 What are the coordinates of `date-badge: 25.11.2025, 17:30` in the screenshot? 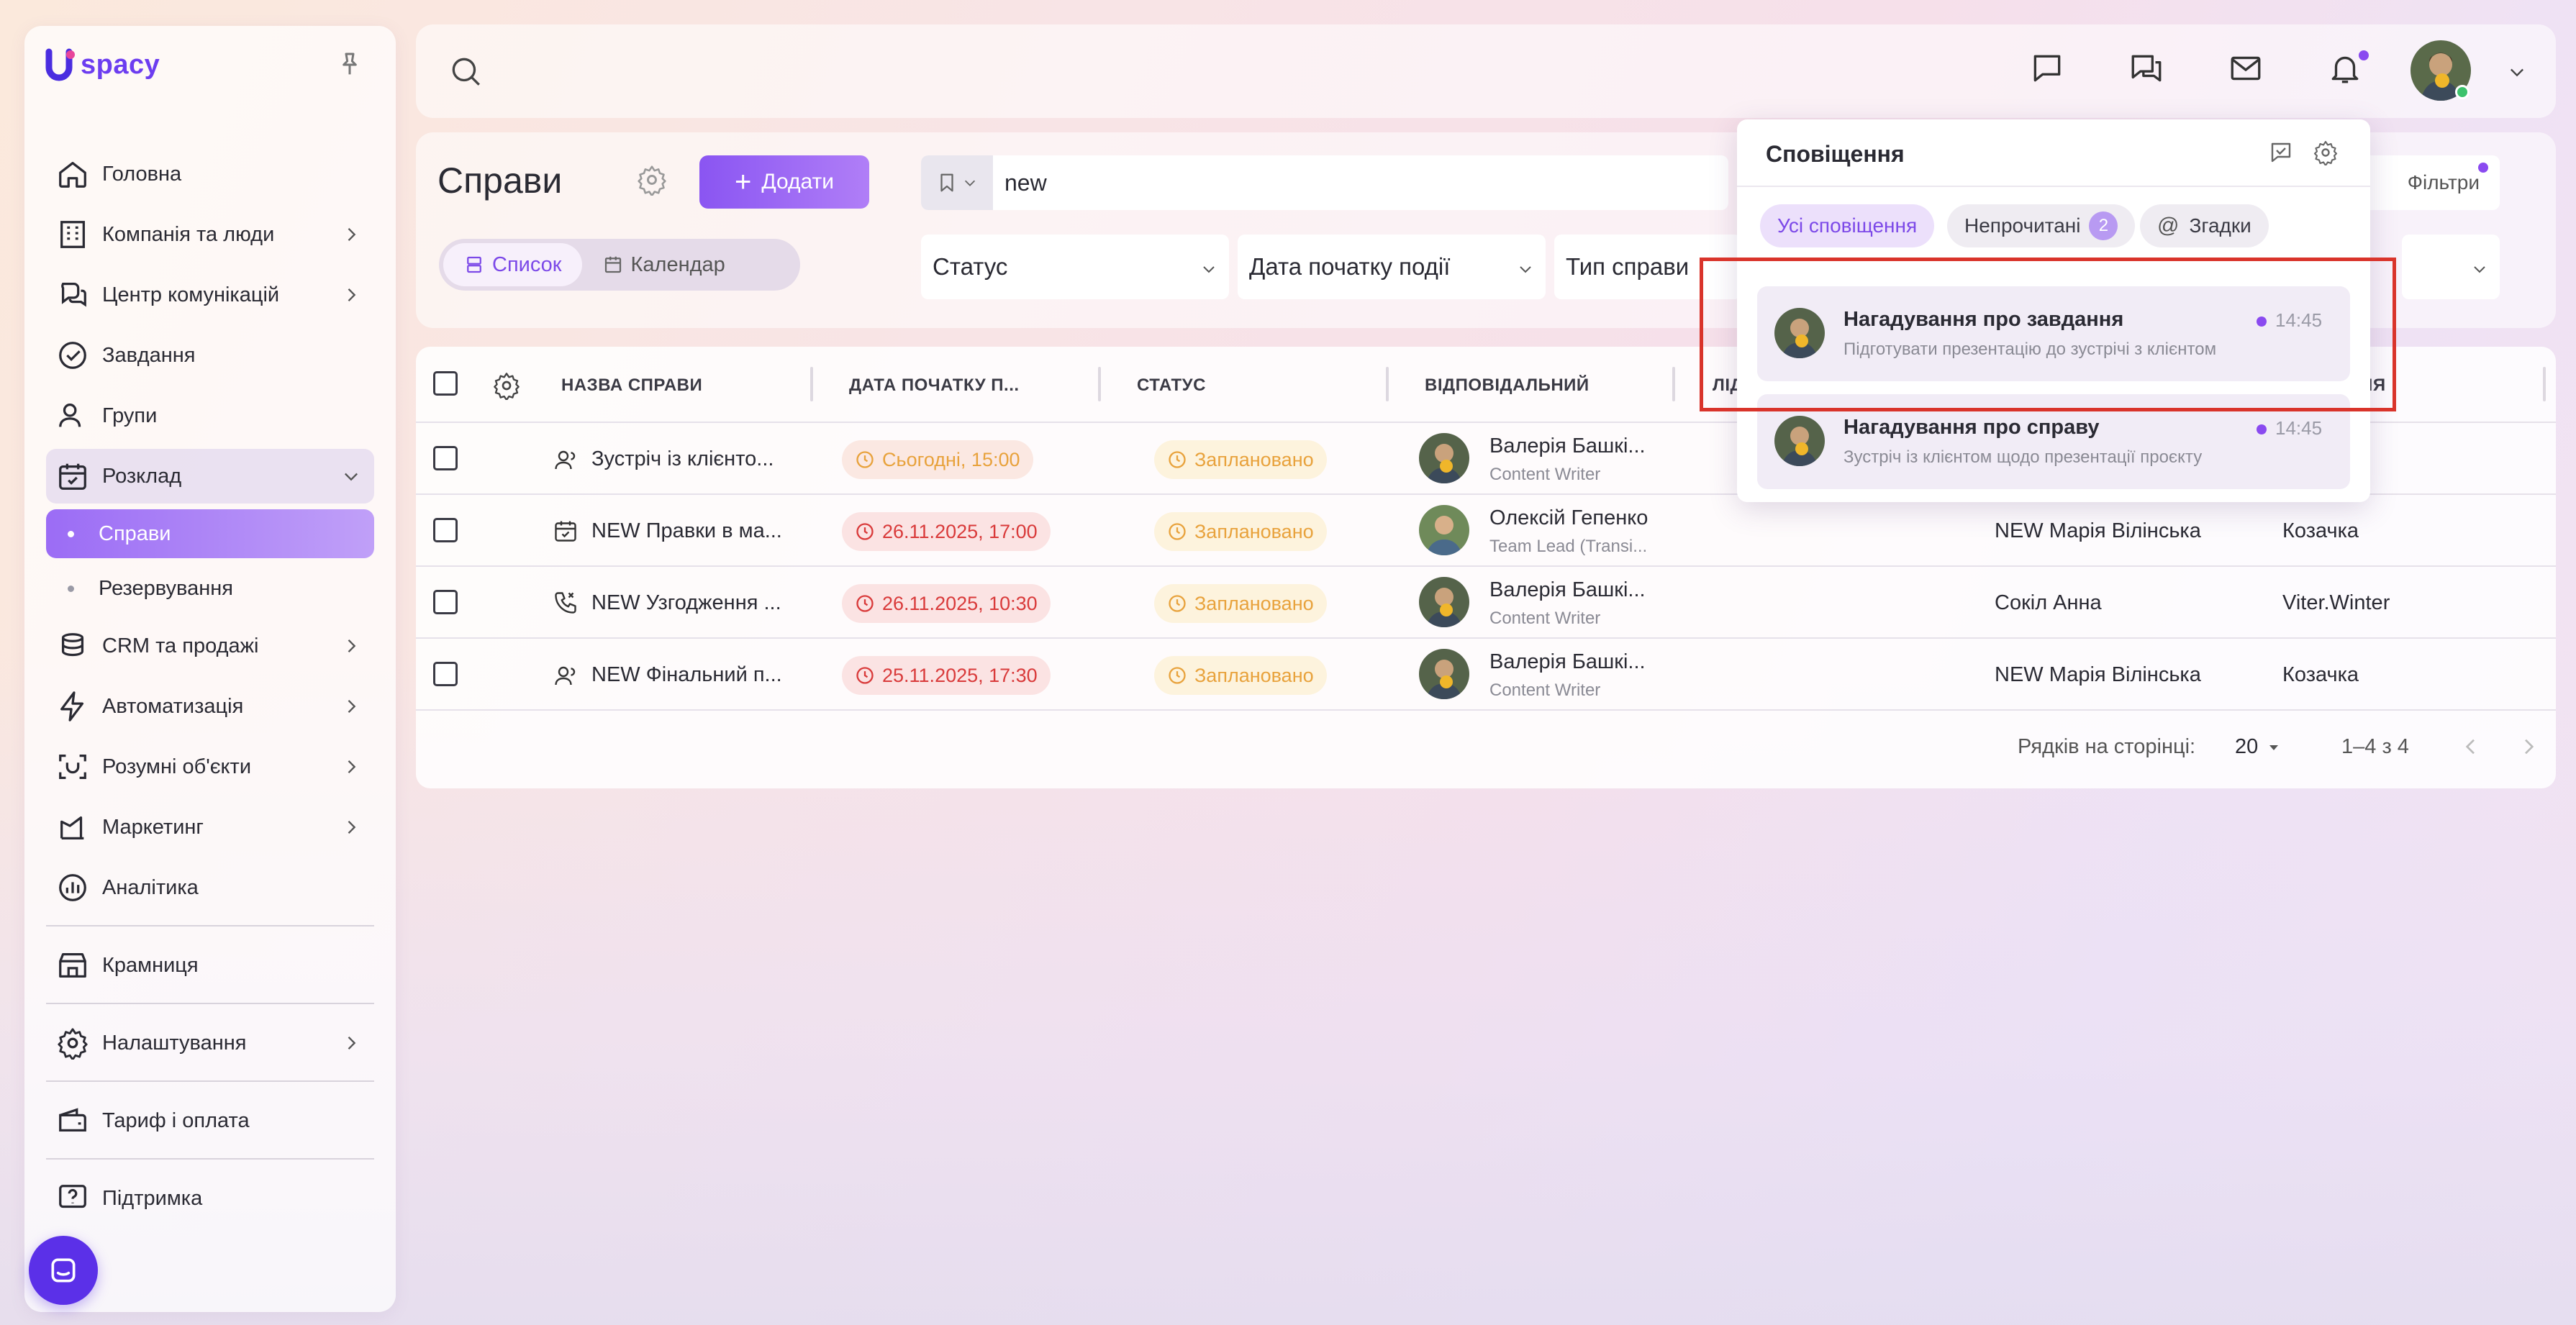 It's located at (947, 675).